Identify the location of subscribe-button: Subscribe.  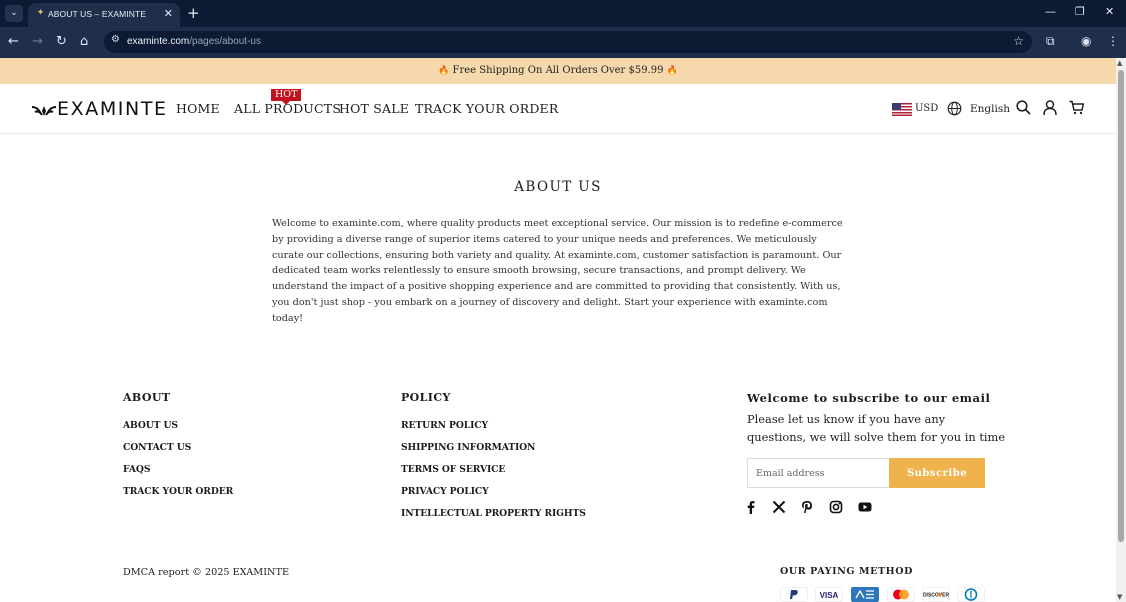
(937, 473).